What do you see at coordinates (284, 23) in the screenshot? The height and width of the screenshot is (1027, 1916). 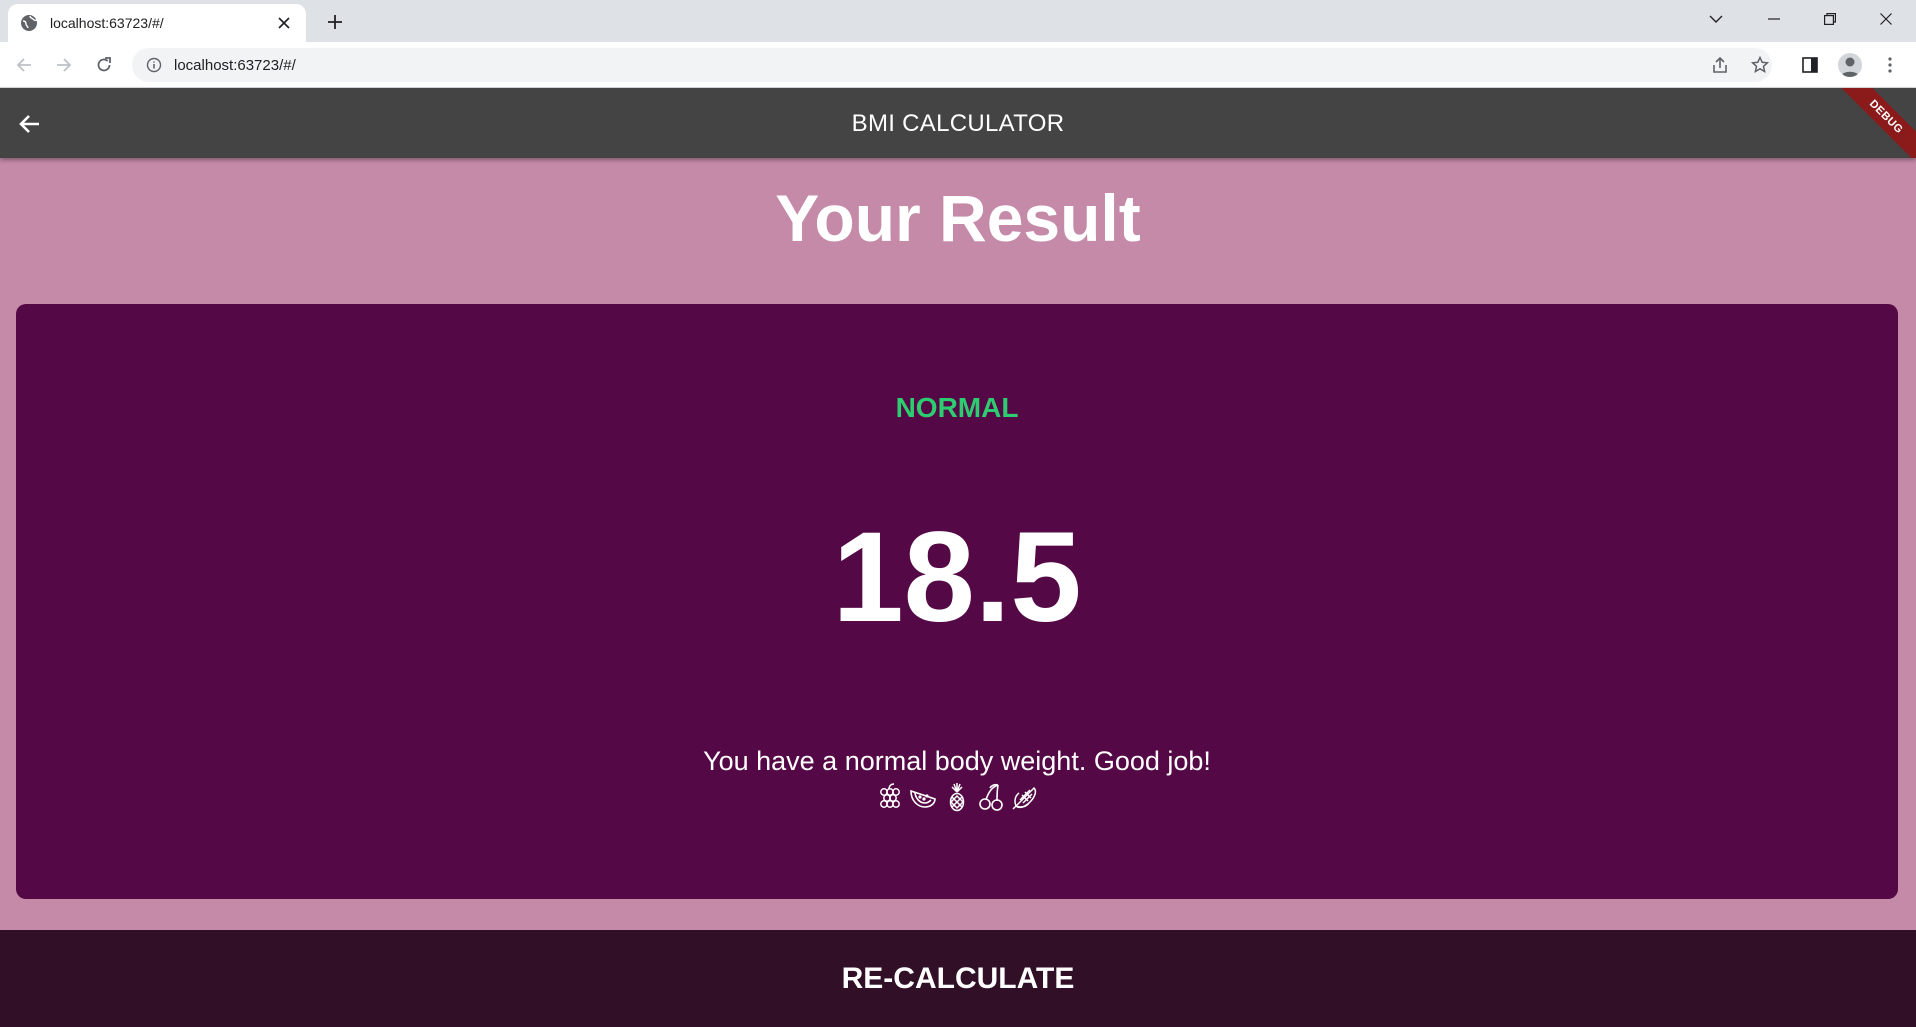 I see `close-tab-icon` at bounding box center [284, 23].